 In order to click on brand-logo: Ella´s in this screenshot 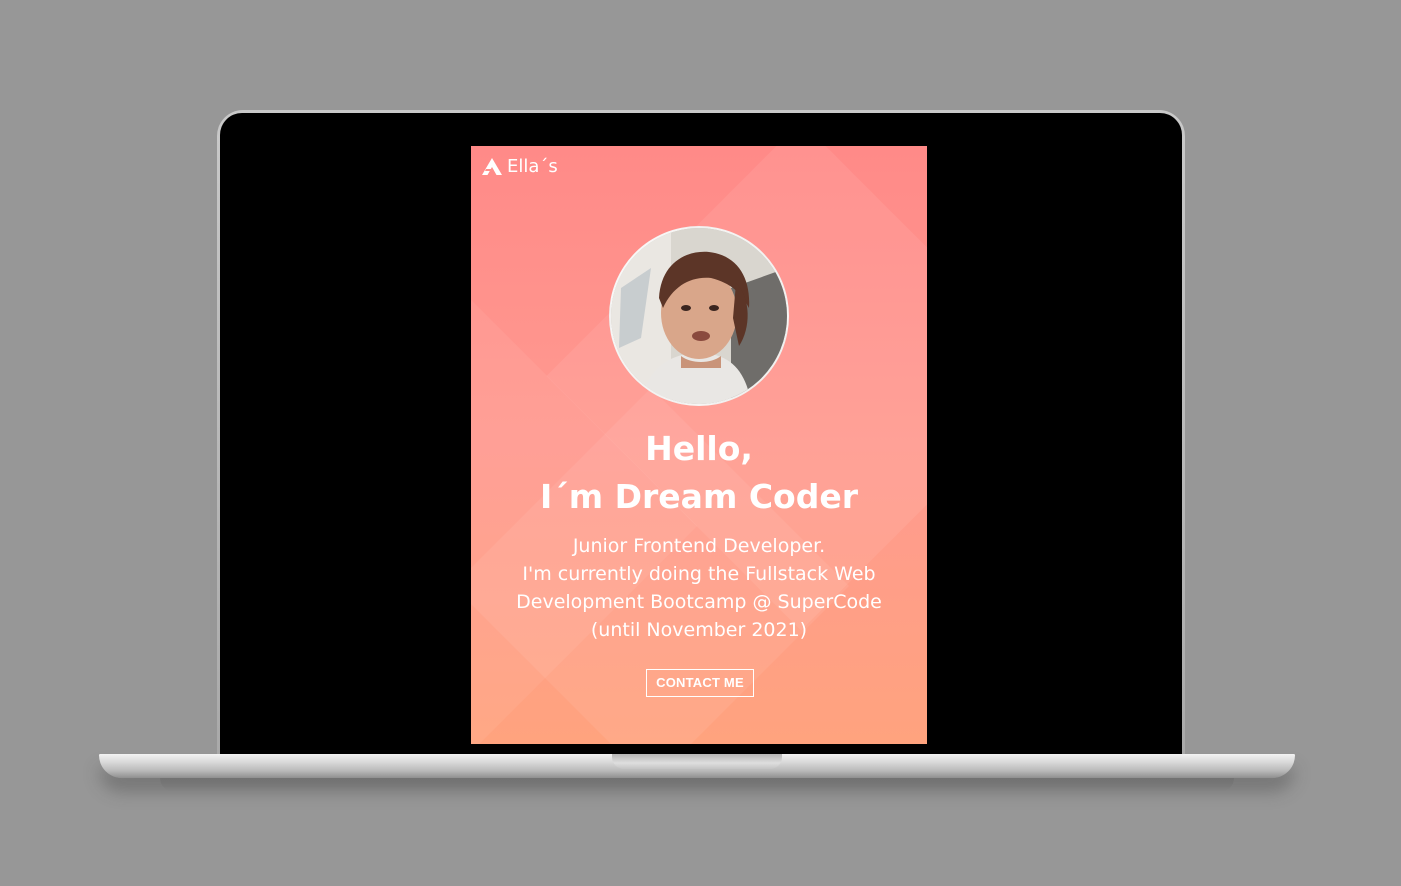, I will do `click(520, 166)`.